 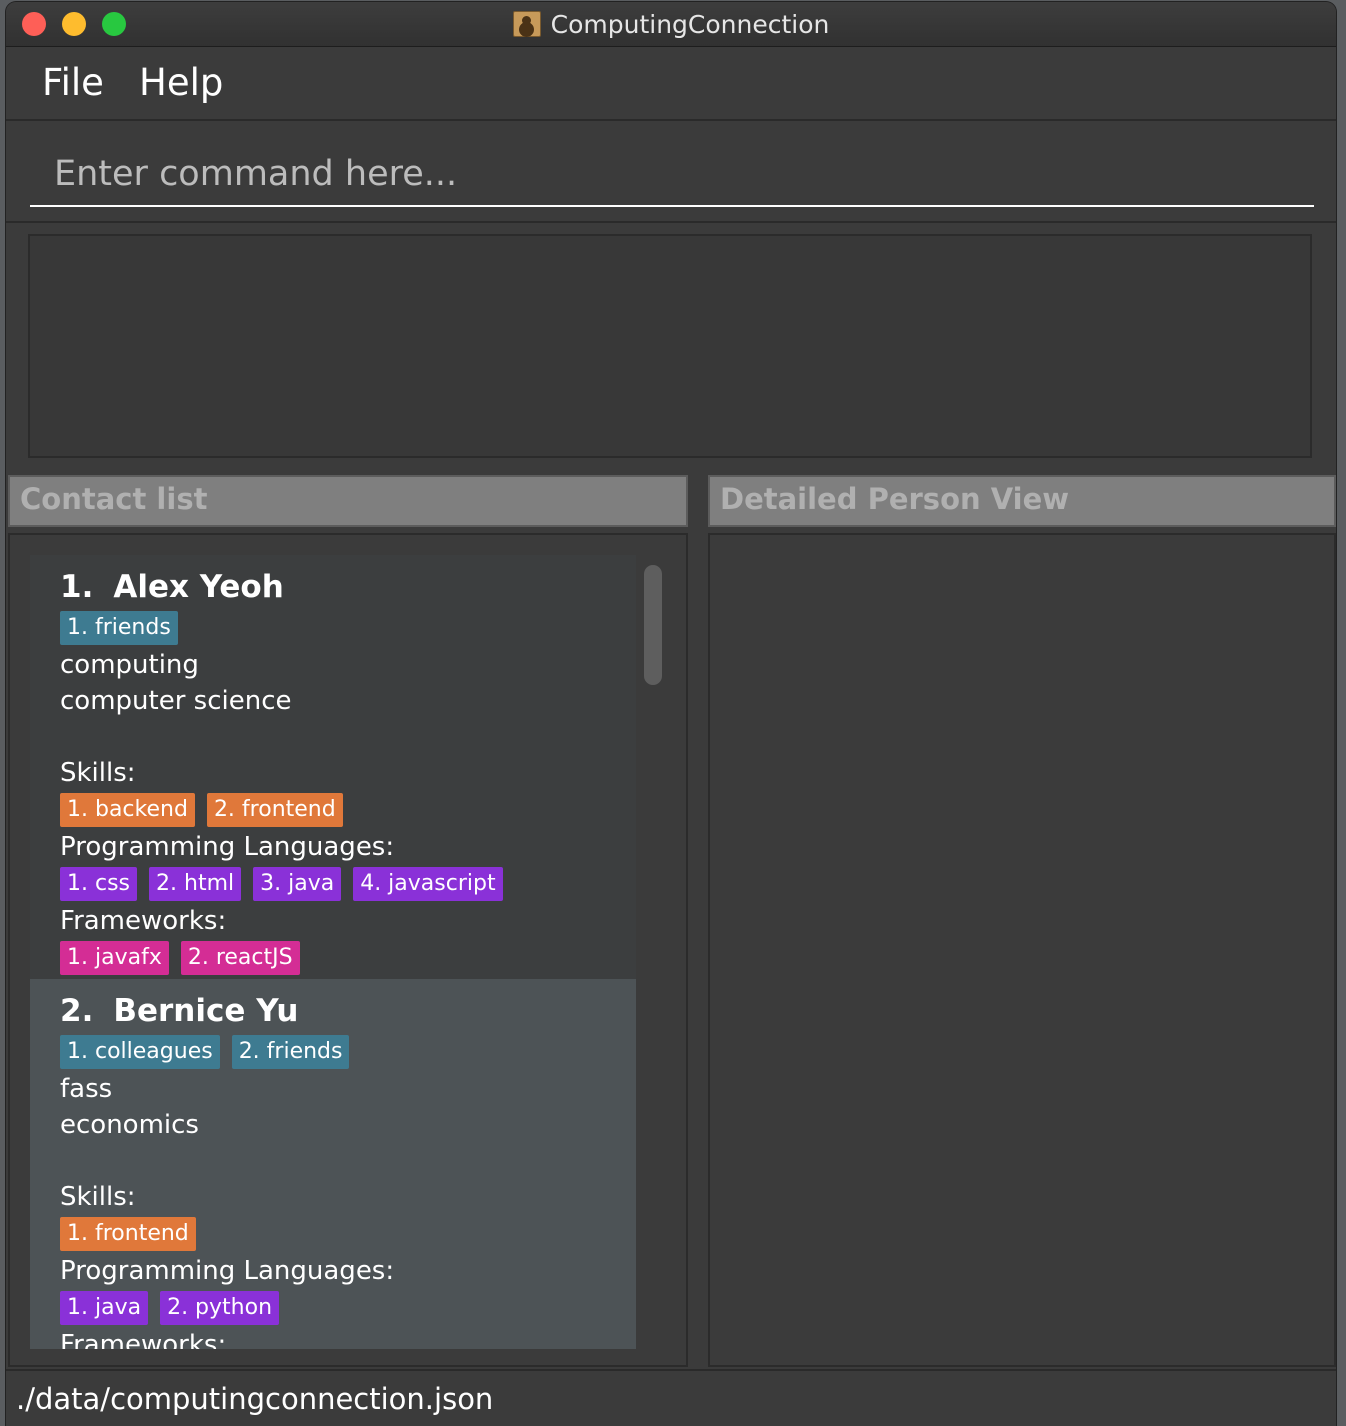 What do you see at coordinates (1022, 501) in the screenshot?
I see `detail-view-header: Detailed Person View` at bounding box center [1022, 501].